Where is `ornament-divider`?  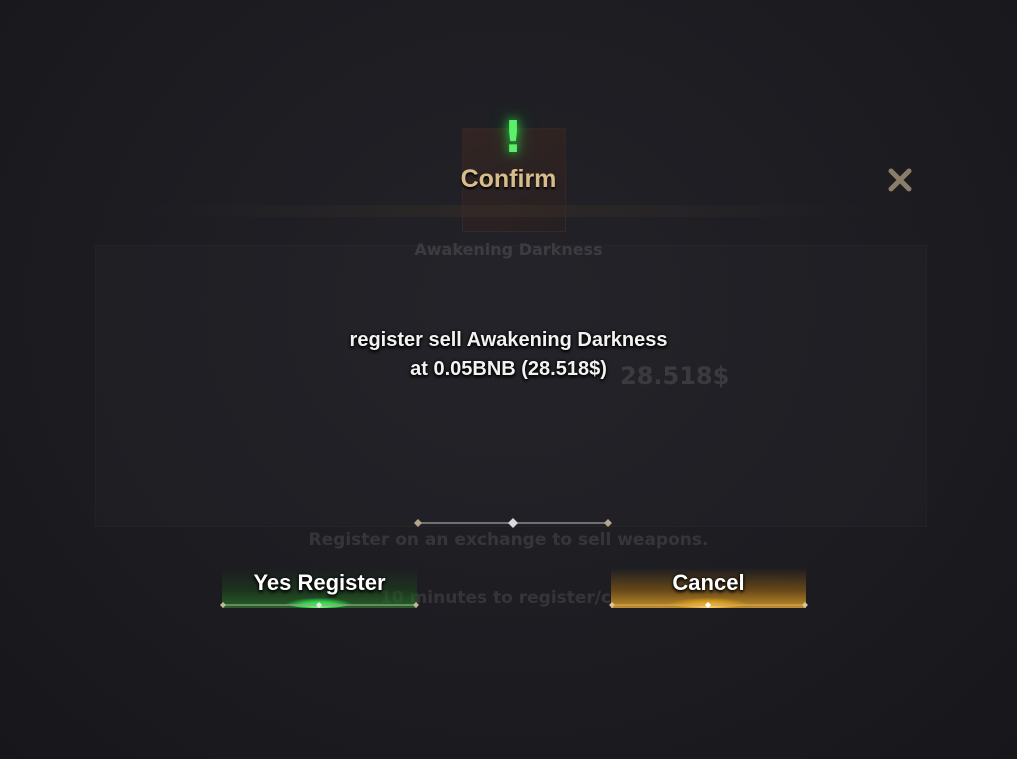
ornament-divider is located at coordinates (513, 523).